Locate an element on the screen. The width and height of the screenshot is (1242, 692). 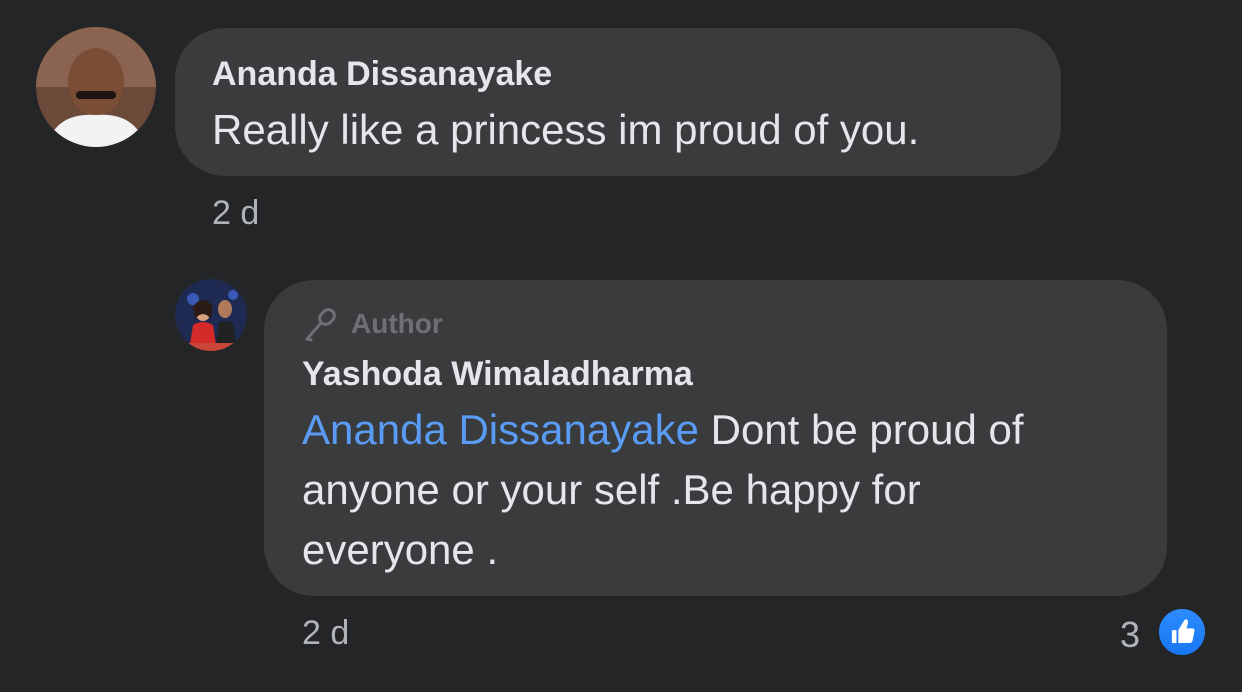
reaction-count: 3 is located at coordinates (1130, 635).